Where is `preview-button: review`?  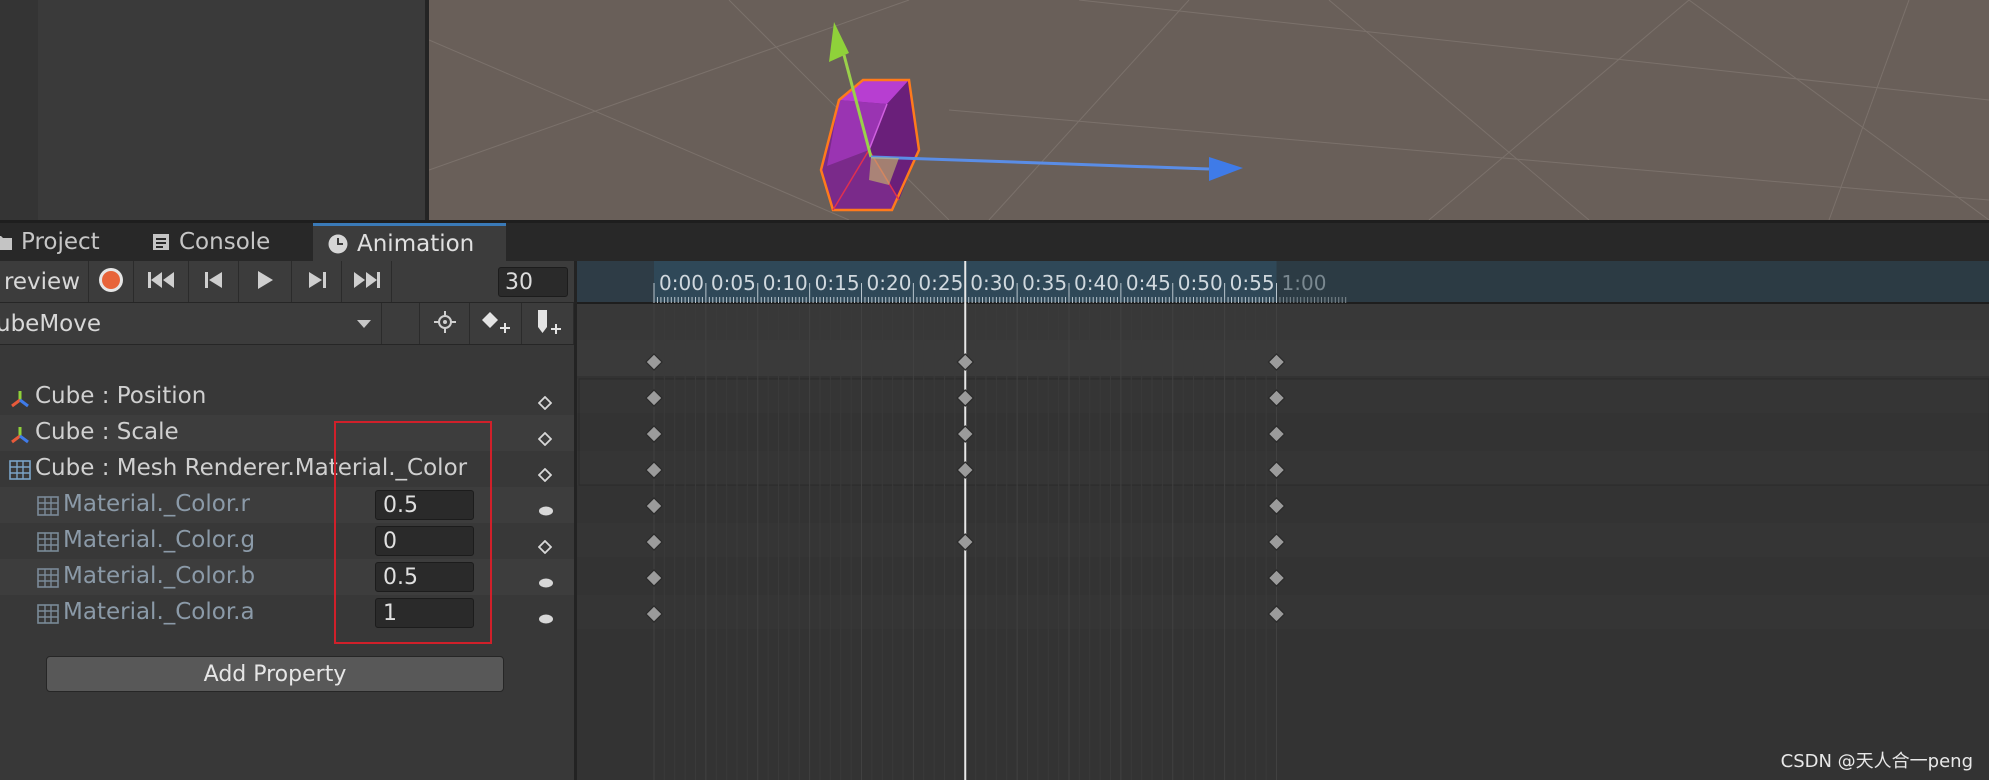
preview-button: review is located at coordinates (44, 281).